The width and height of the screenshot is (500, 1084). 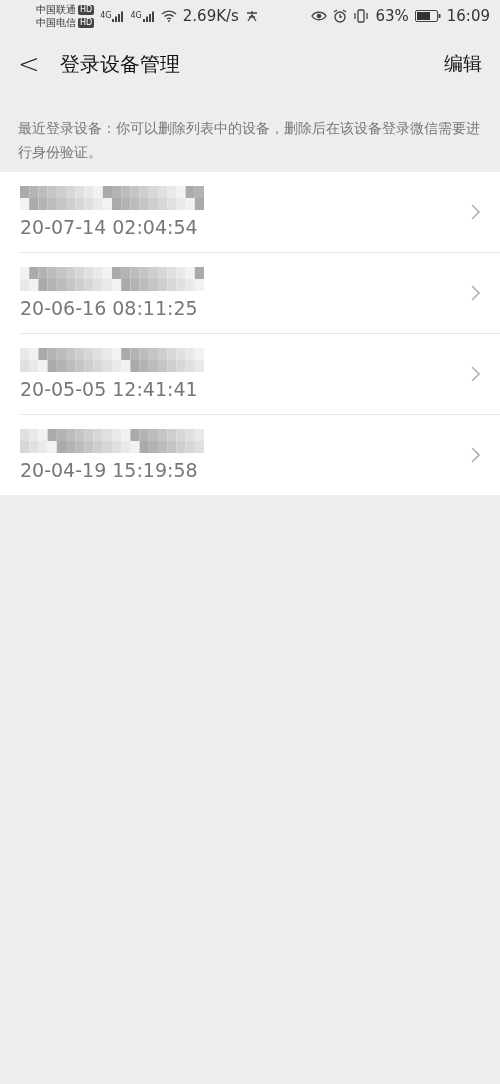 What do you see at coordinates (250, 212) in the screenshot?
I see `device-row: 20-07-14 02:04:54` at bounding box center [250, 212].